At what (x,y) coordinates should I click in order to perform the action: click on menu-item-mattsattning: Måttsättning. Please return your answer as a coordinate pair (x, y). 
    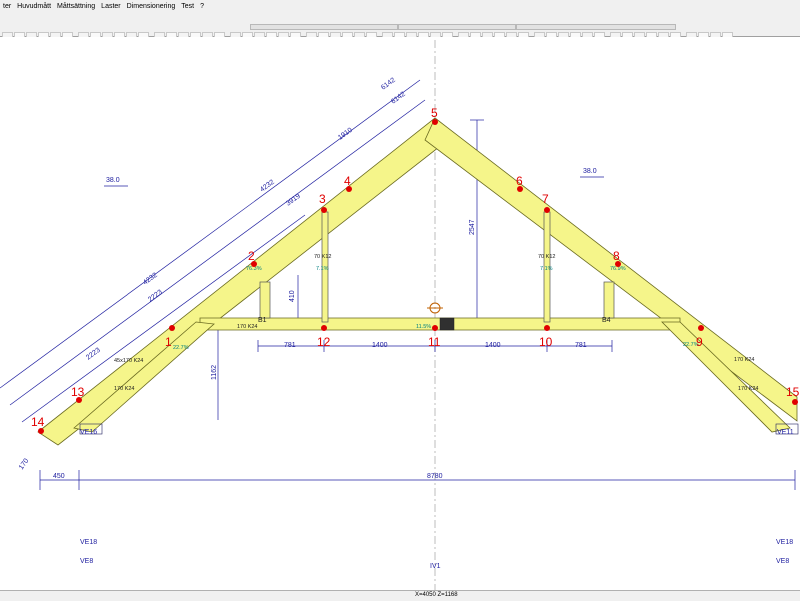
    Looking at the image, I should click on (76, 6).